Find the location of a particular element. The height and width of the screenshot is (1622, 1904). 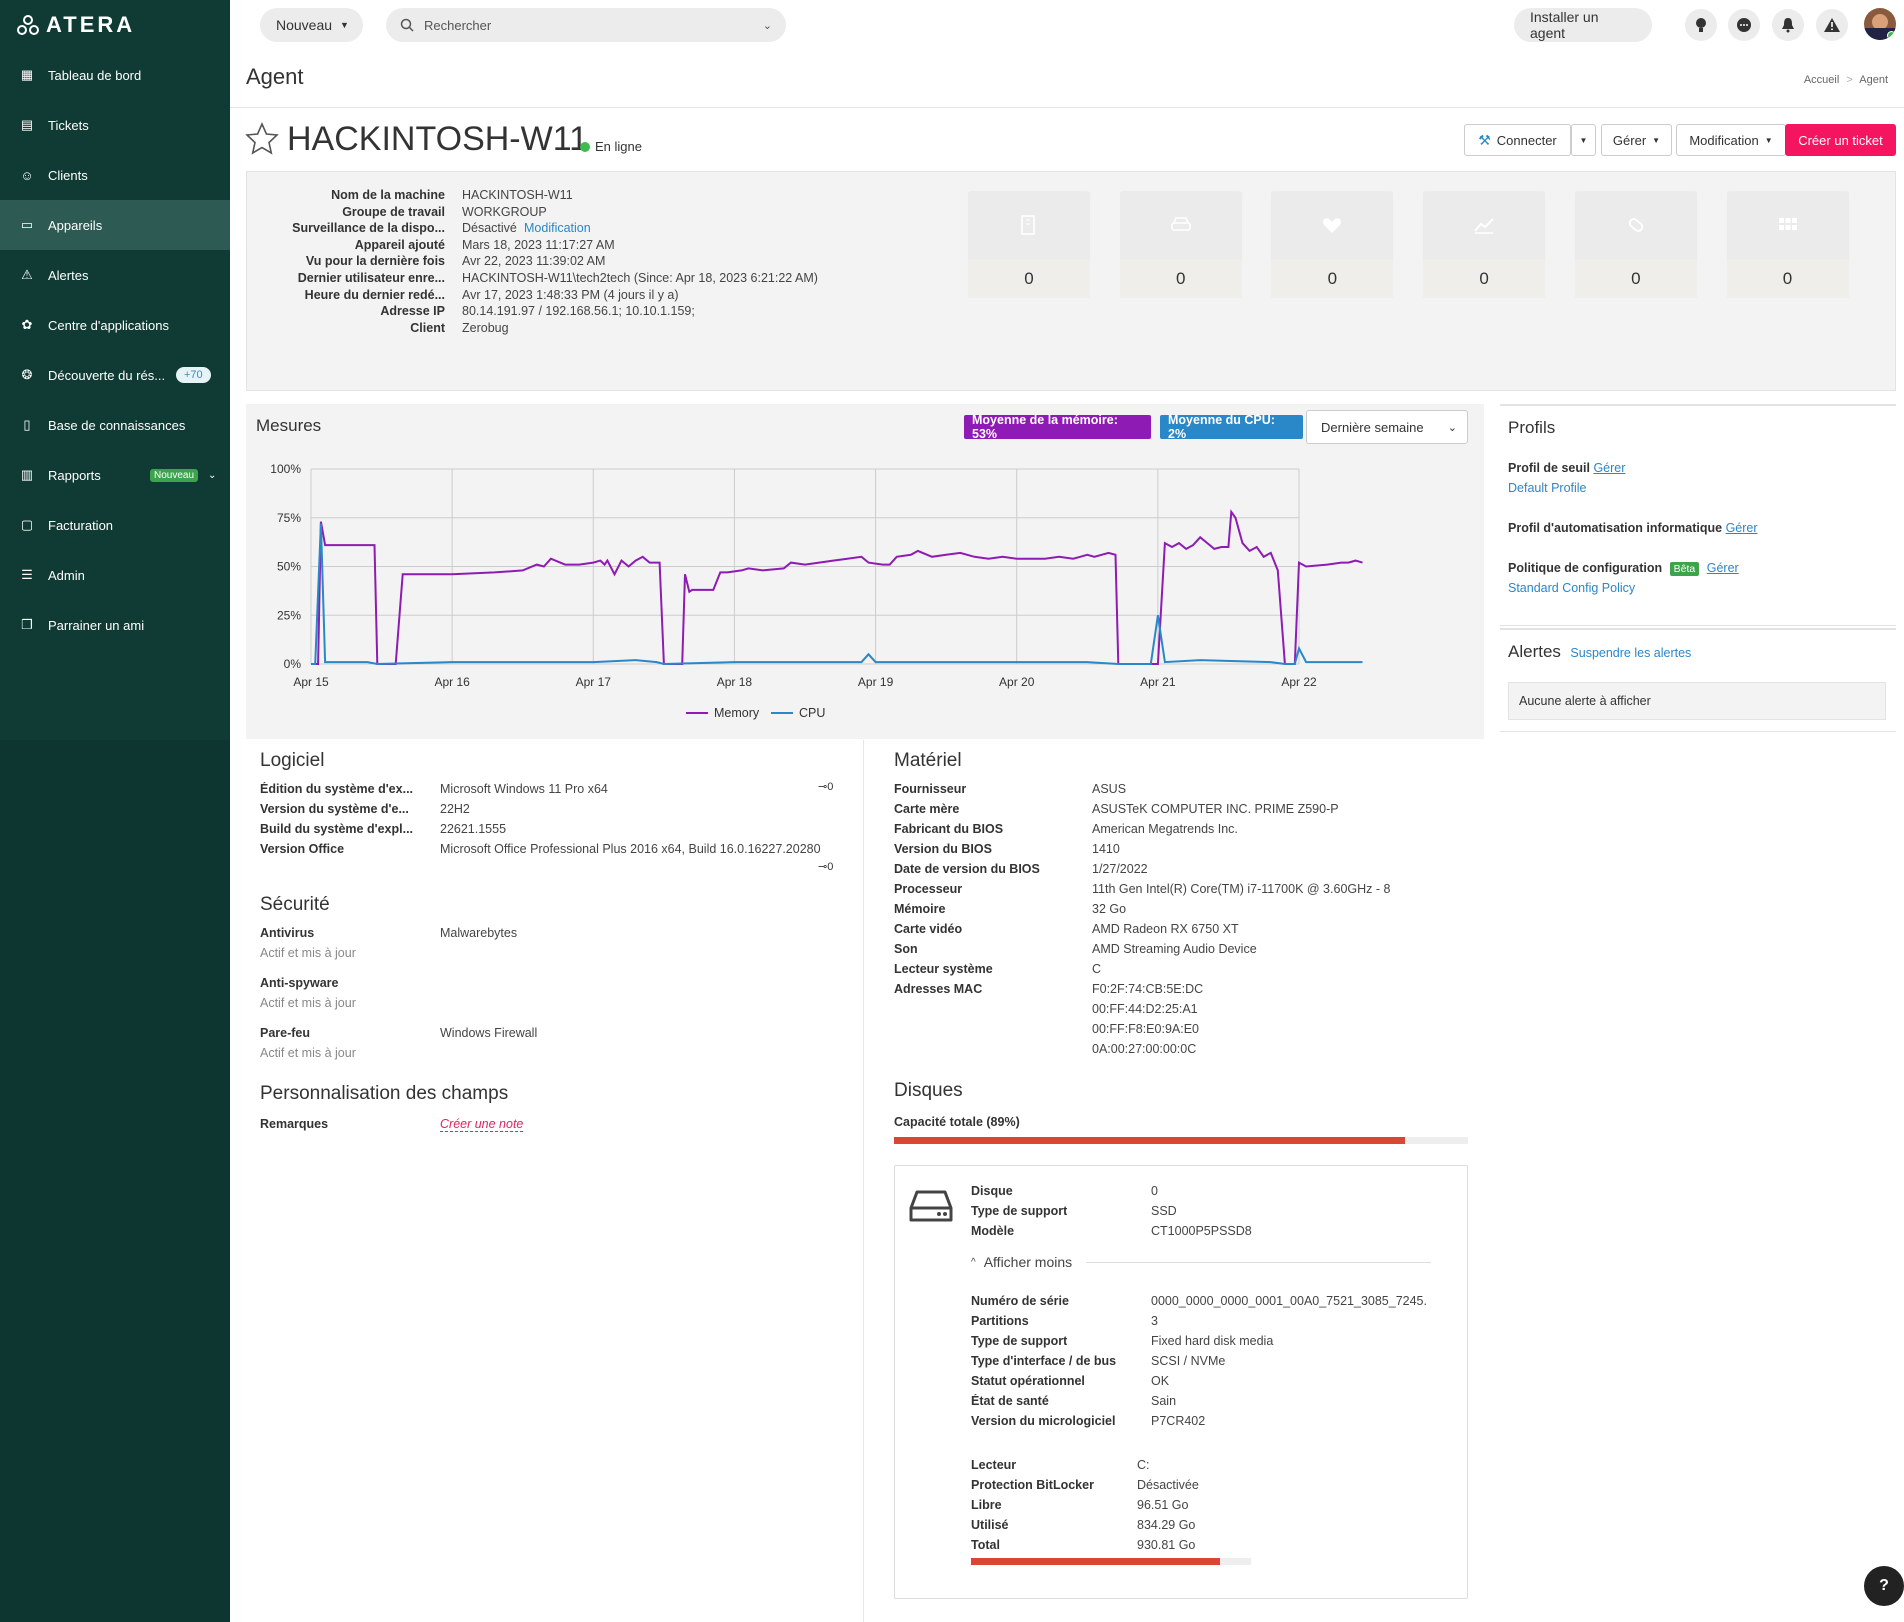

heartbeat-icon is located at coordinates (1332, 225).